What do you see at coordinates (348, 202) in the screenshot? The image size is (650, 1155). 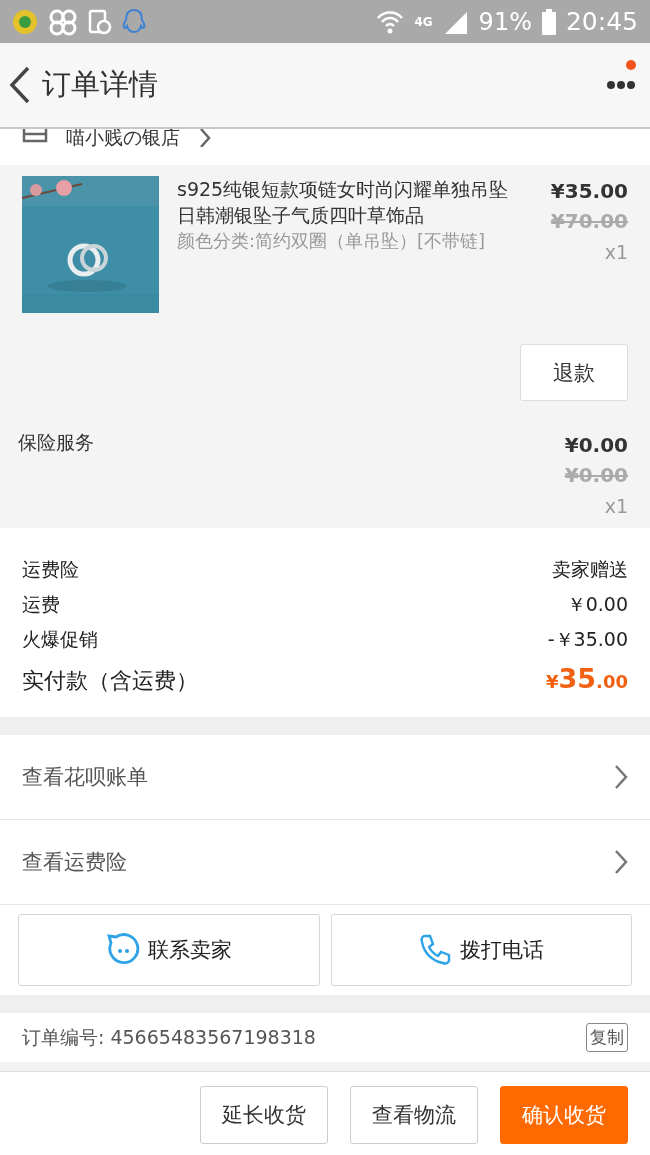 I see `product-title: s925纯银短款项链女时尚闪耀单独吊坠日韩潮银坠子气质四叶草饰品` at bounding box center [348, 202].